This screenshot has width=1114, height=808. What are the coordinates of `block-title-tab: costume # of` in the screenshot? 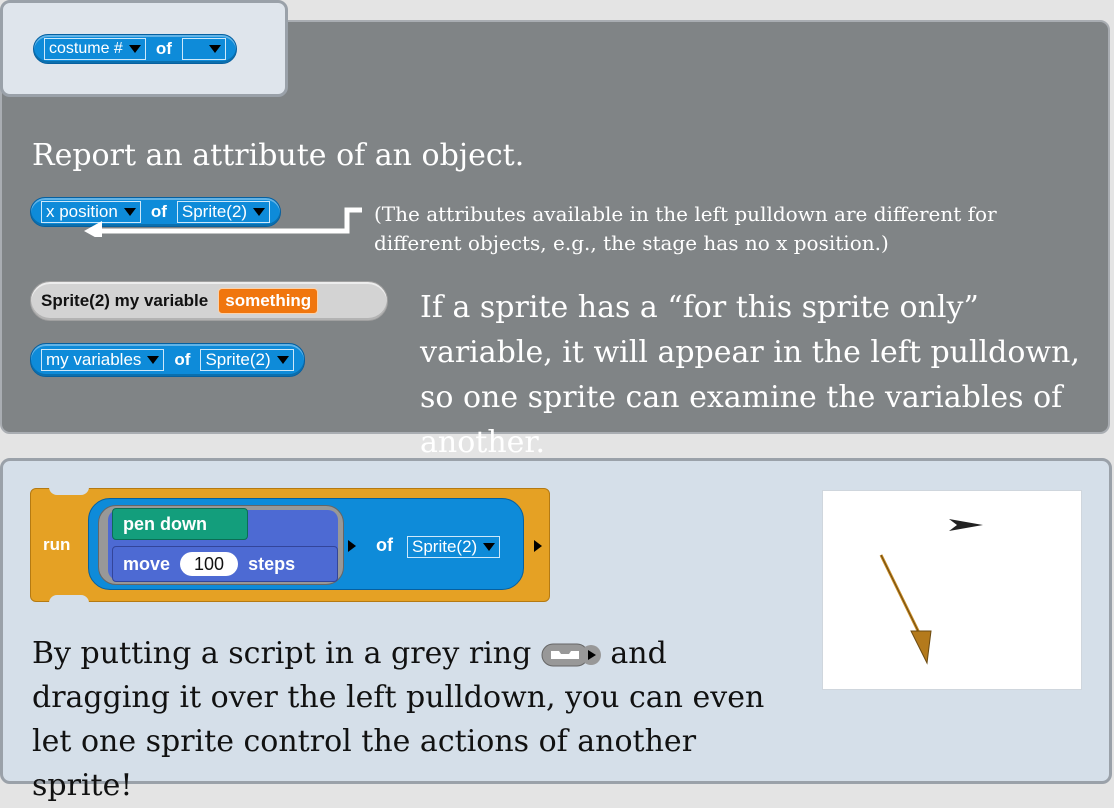 It's located at (144, 48).